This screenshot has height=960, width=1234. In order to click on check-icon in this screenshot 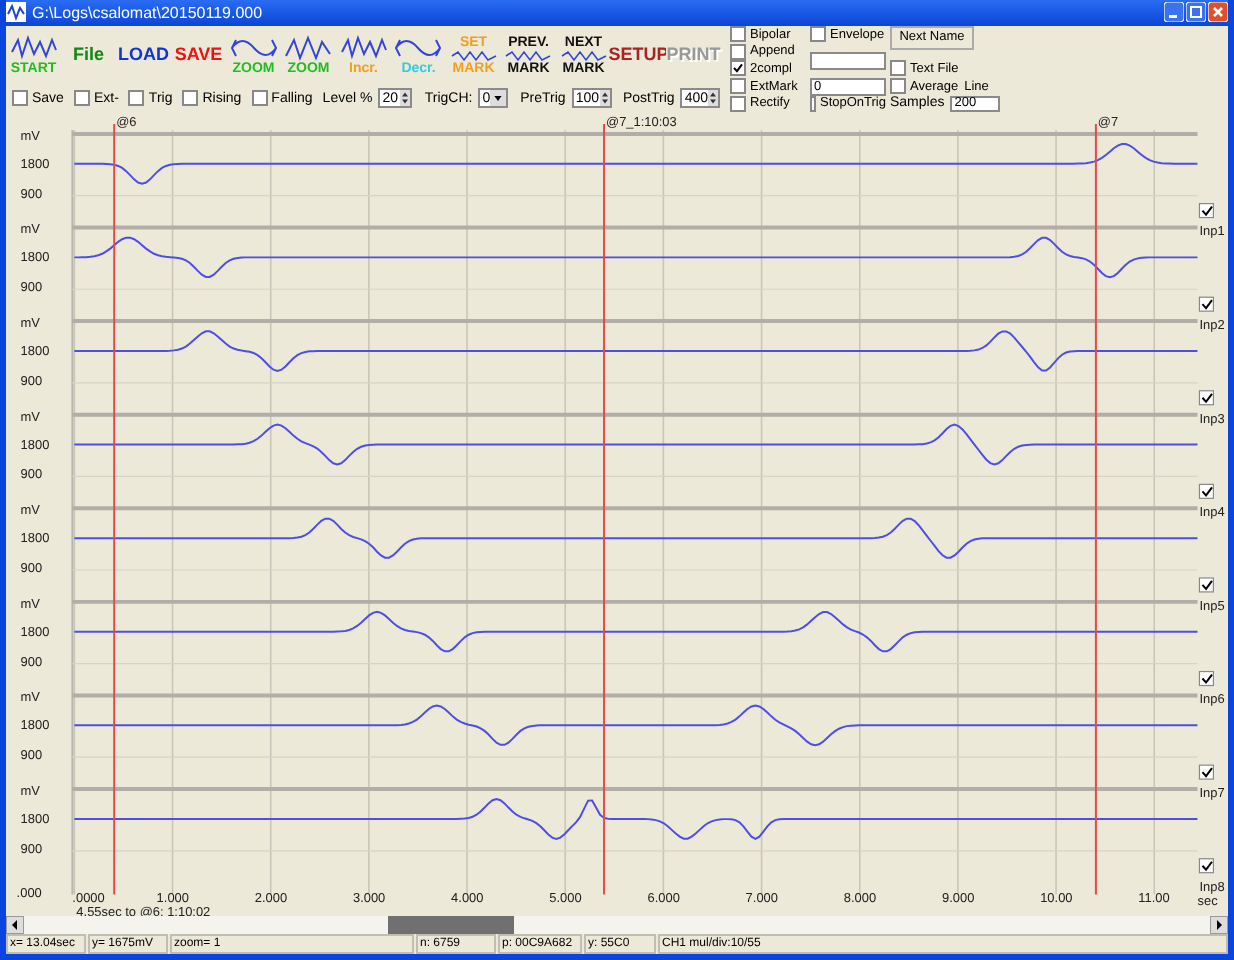, I will do `click(738, 68)`.